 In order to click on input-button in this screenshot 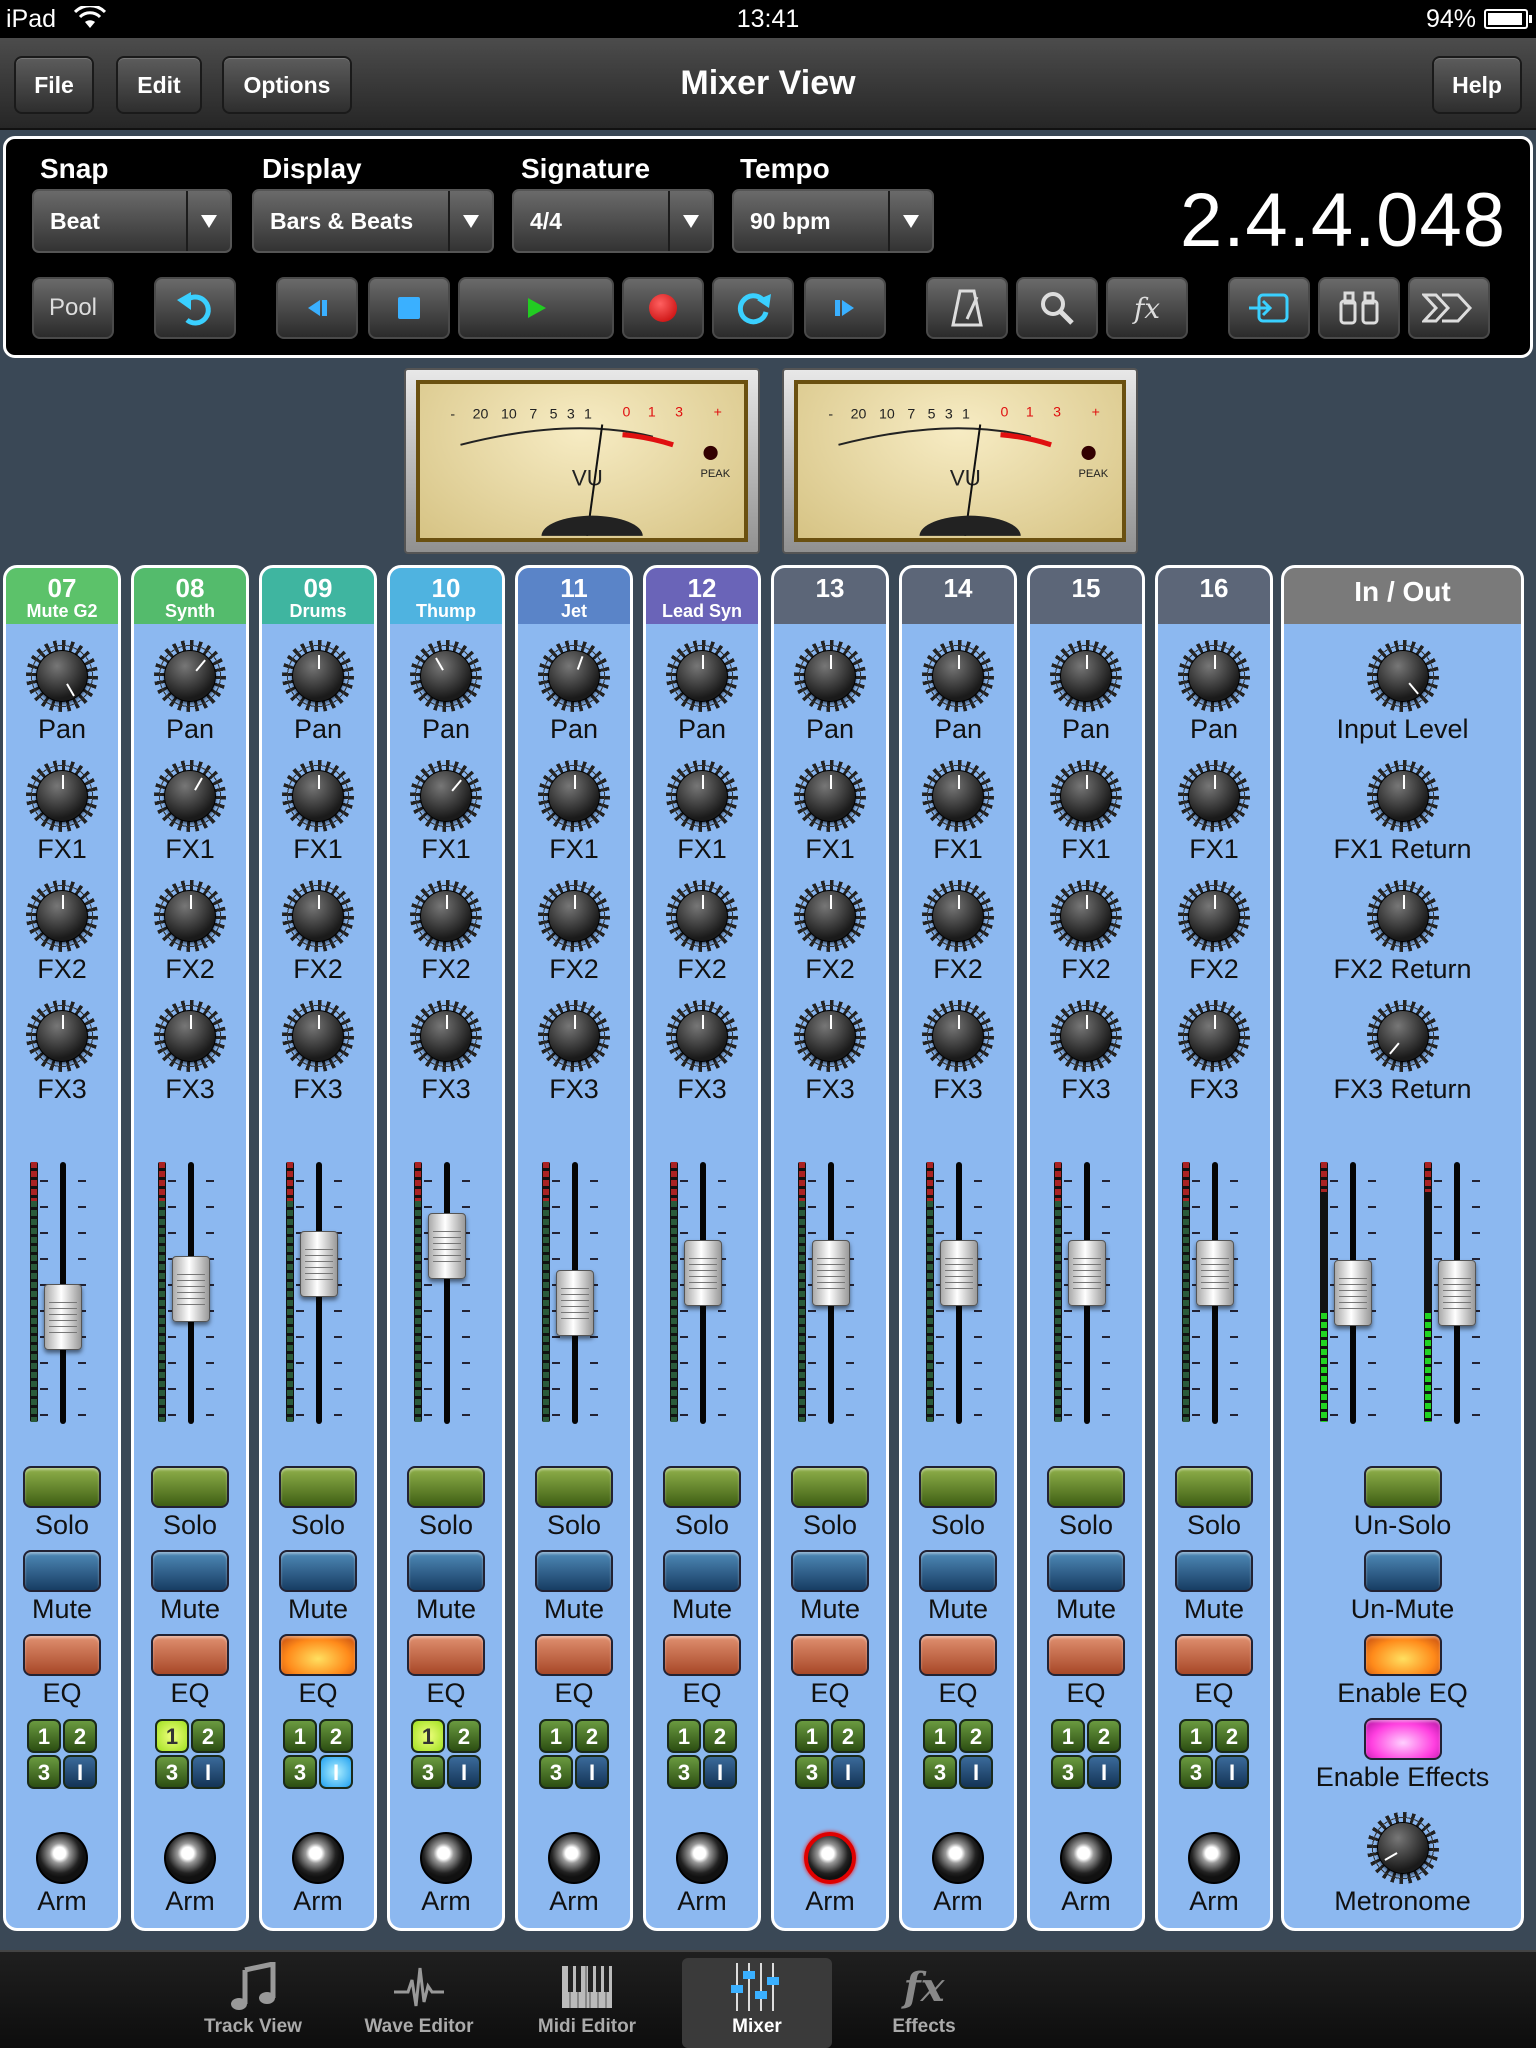, I will do `click(1269, 308)`.